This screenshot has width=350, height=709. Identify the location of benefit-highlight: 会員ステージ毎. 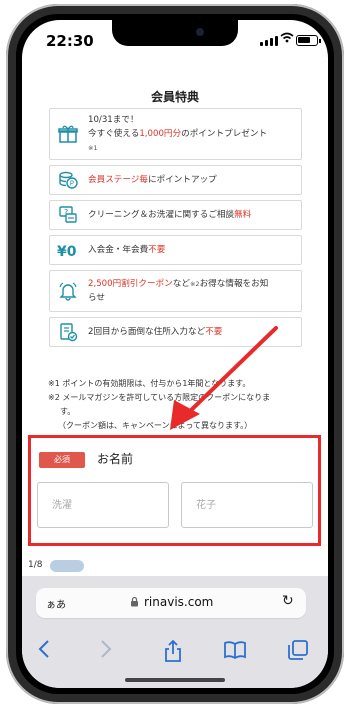
(118, 180).